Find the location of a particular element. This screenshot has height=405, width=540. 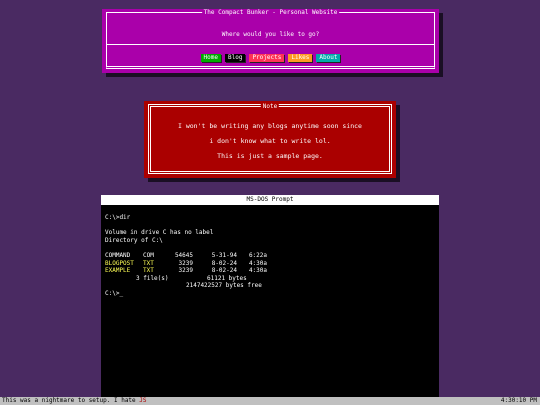

dos-file-count: 3 file(s) is located at coordinates (152, 278).